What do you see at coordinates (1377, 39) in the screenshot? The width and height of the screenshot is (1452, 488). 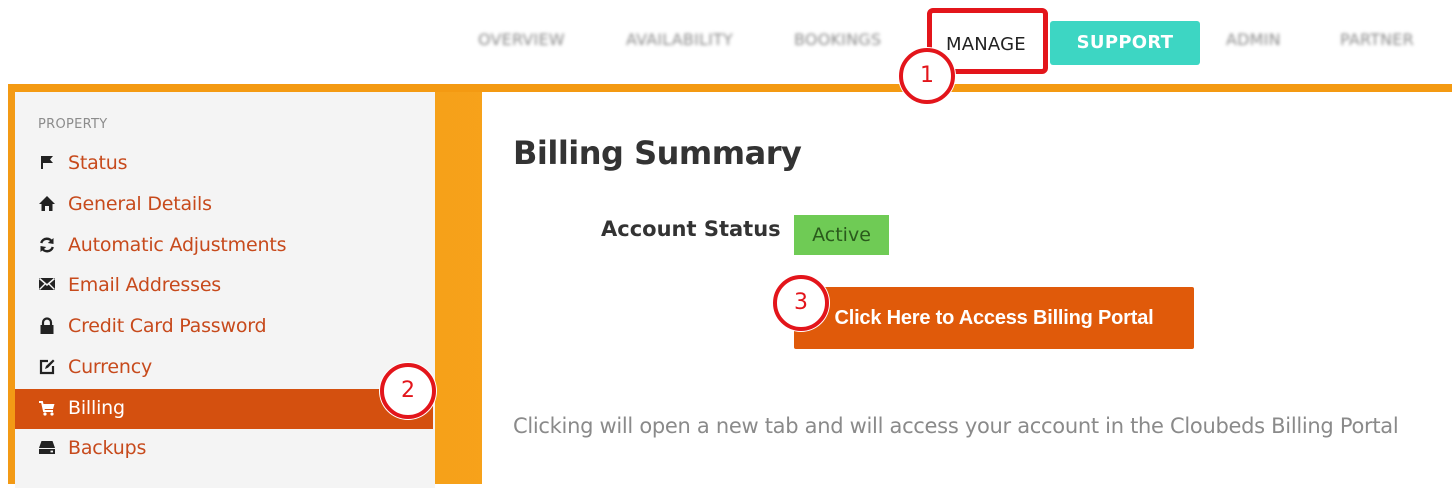 I see `nav-partner: PARTNER` at bounding box center [1377, 39].